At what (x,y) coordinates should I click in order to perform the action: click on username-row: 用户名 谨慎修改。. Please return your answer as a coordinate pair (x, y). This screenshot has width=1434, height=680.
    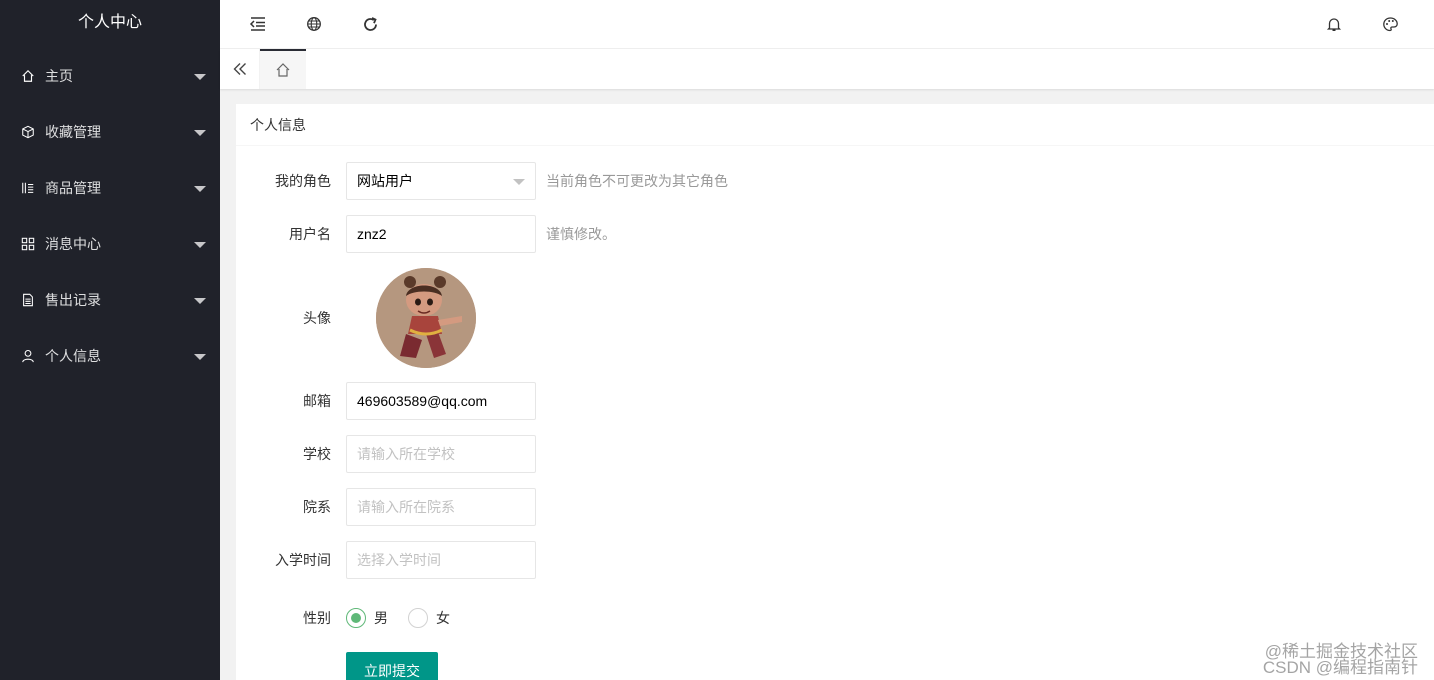
    Looking at the image, I should click on (426, 234).